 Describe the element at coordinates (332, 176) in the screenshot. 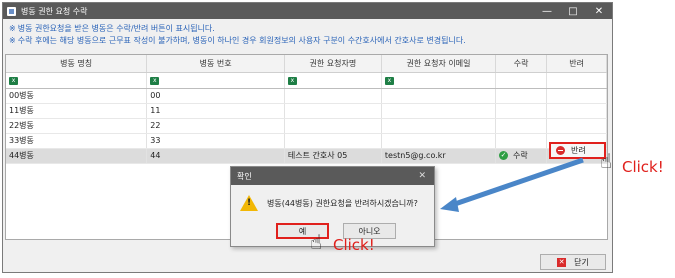

I see `dialog-title-bar: 확인 ✕` at that location.